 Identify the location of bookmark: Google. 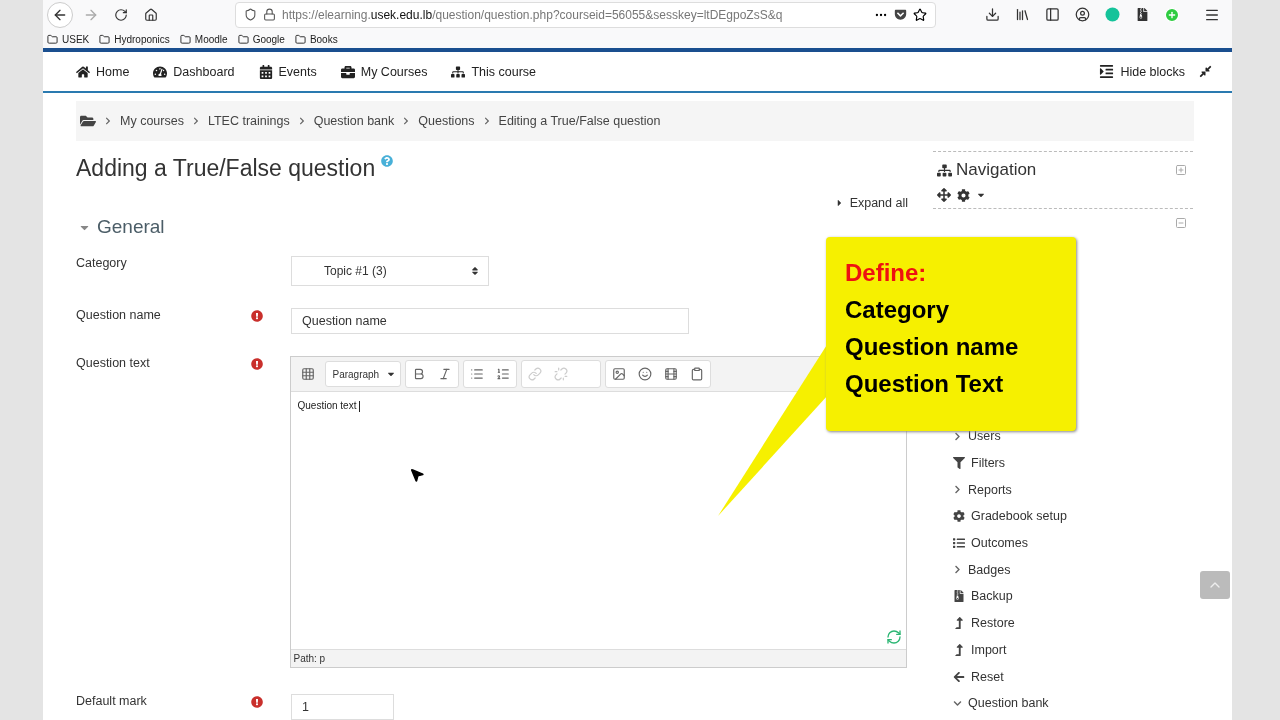
(261, 39).